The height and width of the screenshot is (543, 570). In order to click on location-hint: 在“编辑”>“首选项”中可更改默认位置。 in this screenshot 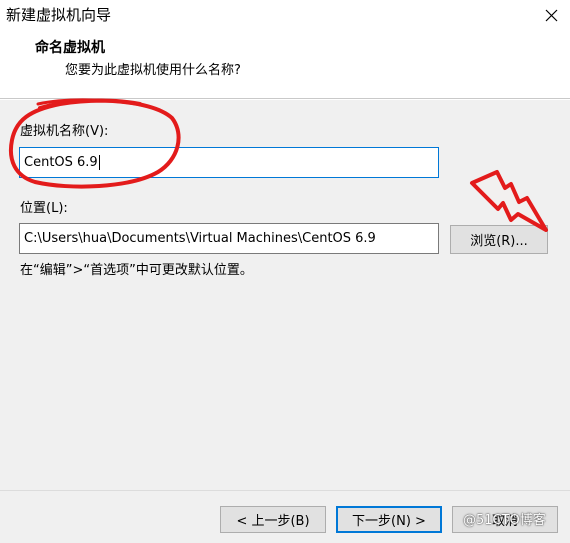, I will do `click(136, 270)`.